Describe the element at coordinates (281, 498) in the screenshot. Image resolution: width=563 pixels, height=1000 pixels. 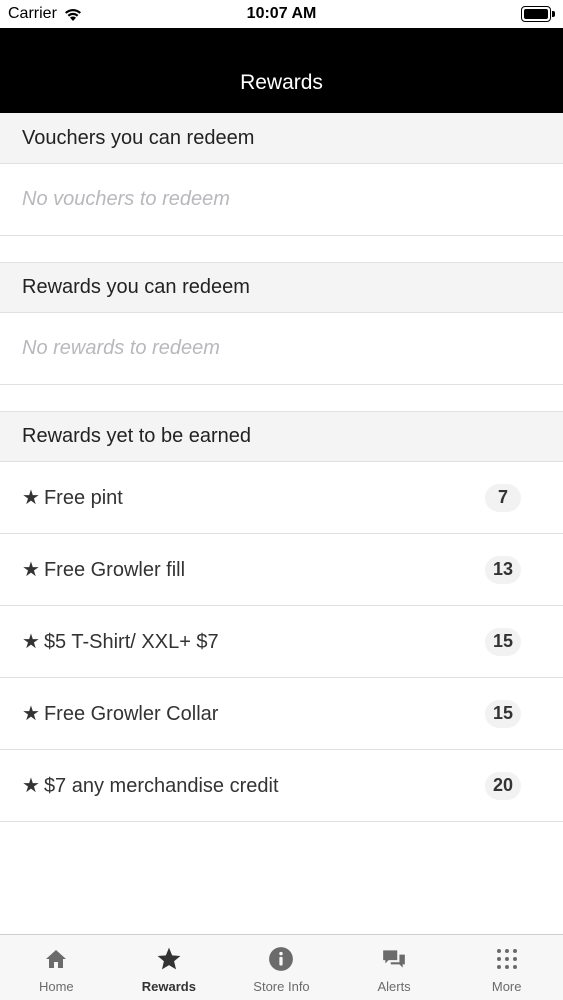
I see `reward-row: ★ Free pint 7` at that location.